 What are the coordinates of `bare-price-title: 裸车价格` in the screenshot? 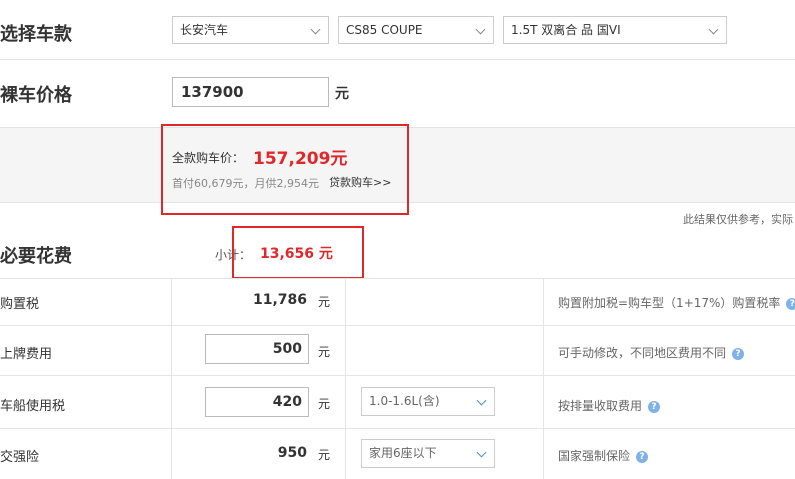 It's located at (36, 95).